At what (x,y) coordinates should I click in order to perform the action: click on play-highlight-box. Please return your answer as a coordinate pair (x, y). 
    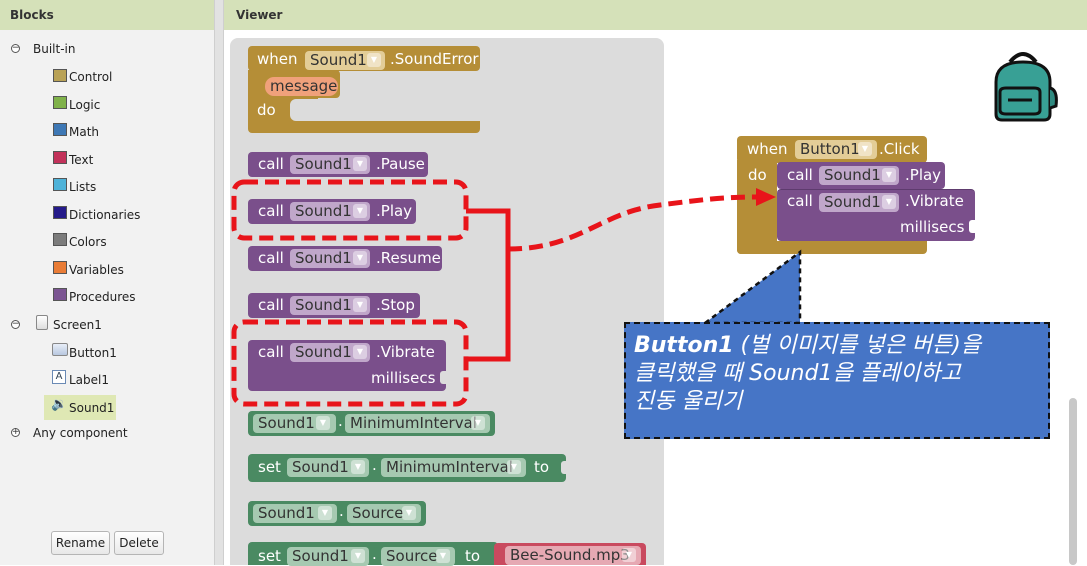
    Looking at the image, I should click on (350, 210).